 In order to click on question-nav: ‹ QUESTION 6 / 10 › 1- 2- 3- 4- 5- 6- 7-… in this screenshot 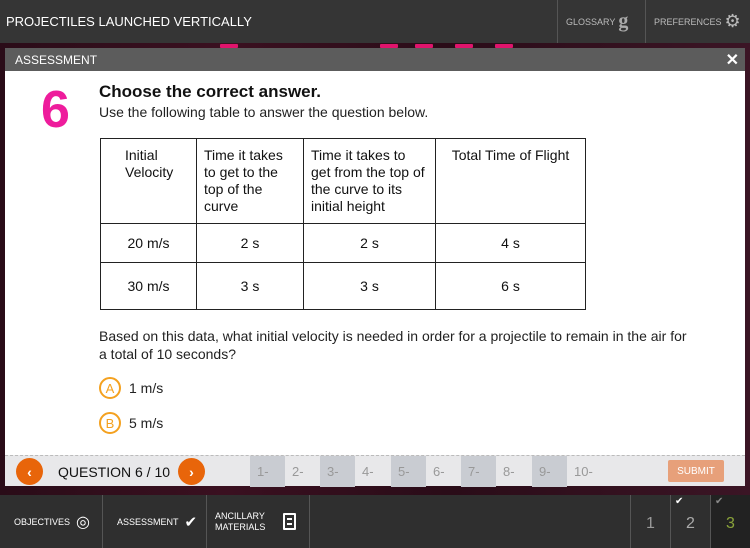, I will do `click(375, 471)`.